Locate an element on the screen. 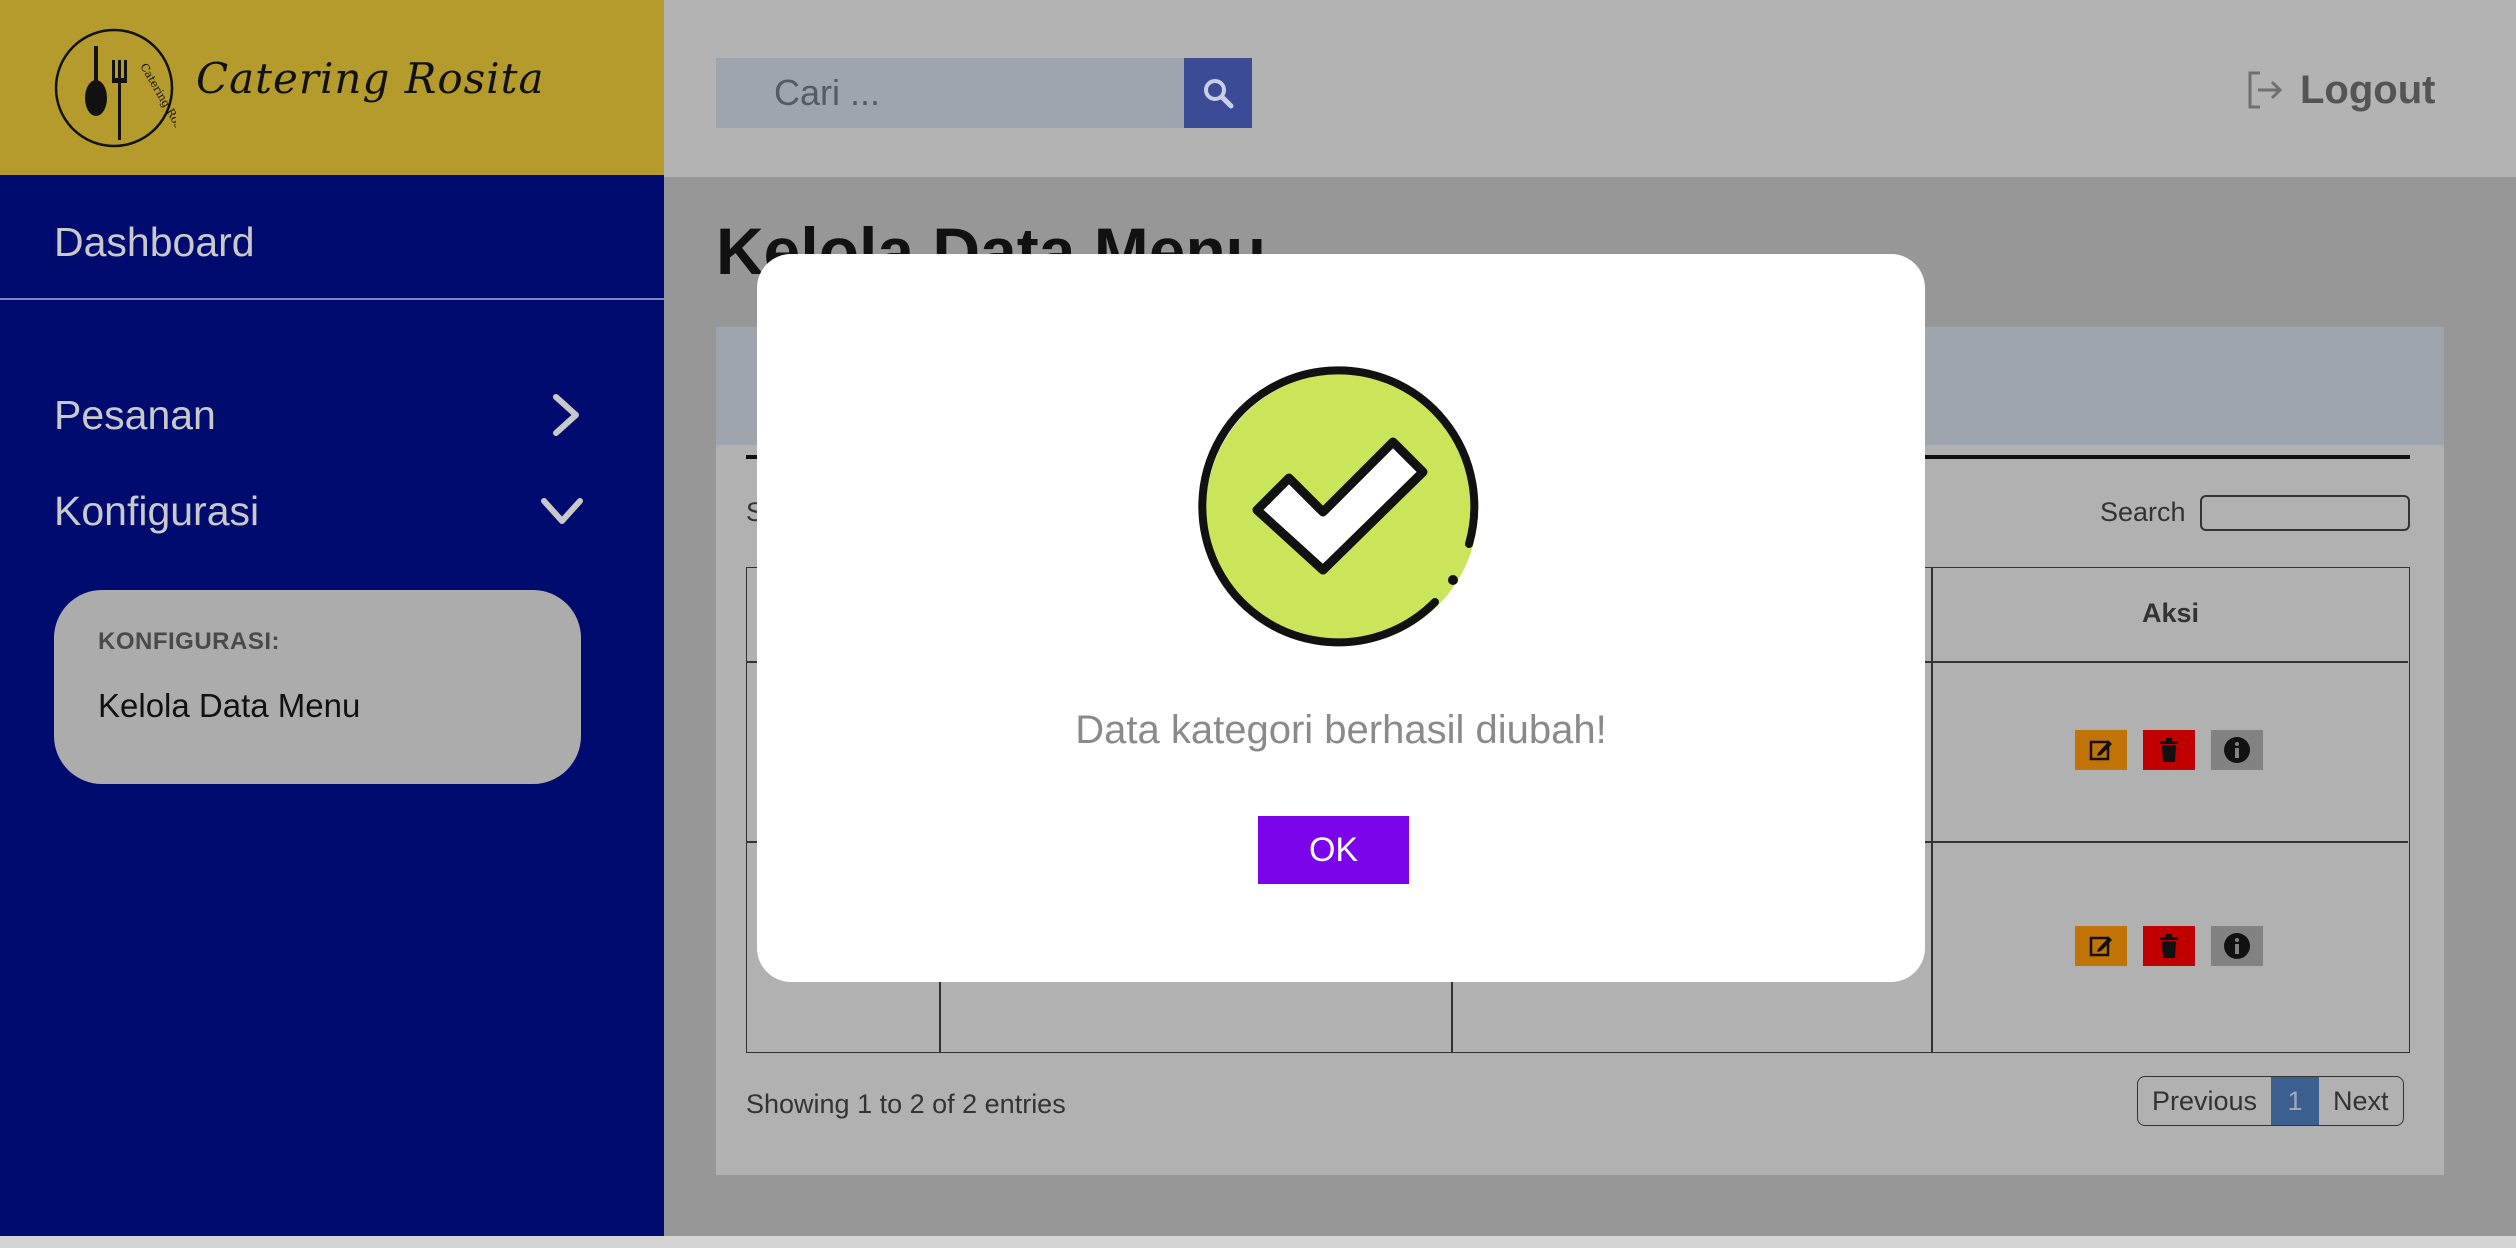 Image resolution: width=2516 pixels, height=1248 pixels. search-icon is located at coordinates (1219, 94).